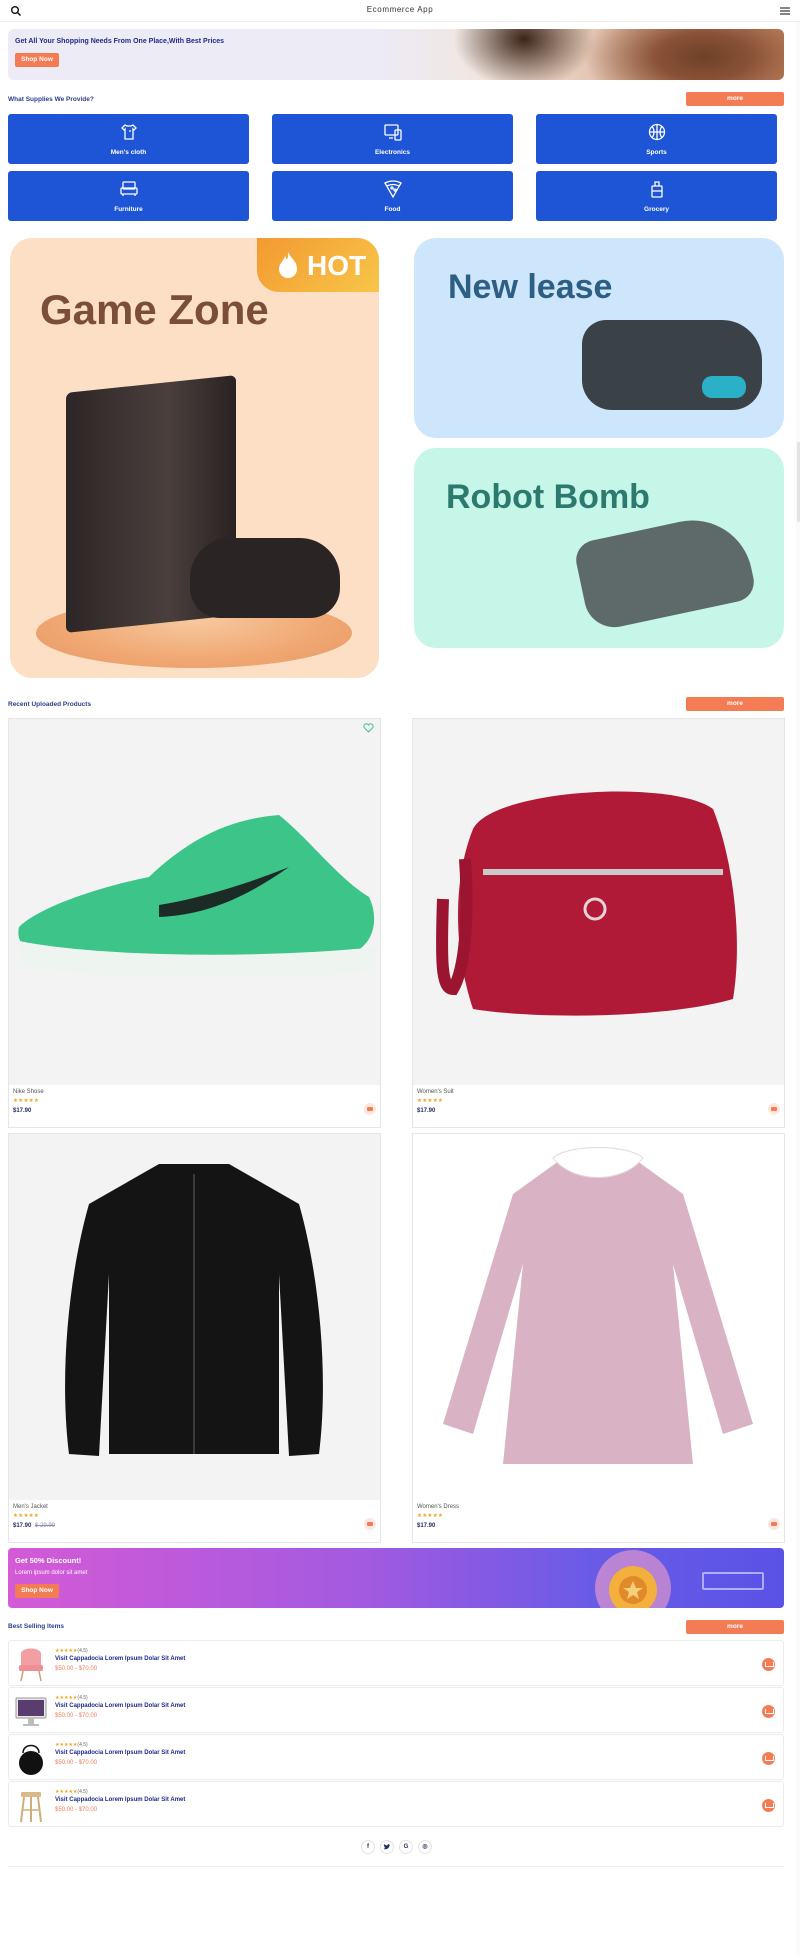 Image resolution: width=800 pixels, height=1956 pixels. What do you see at coordinates (129, 188) in the screenshot?
I see `sofa-icon` at bounding box center [129, 188].